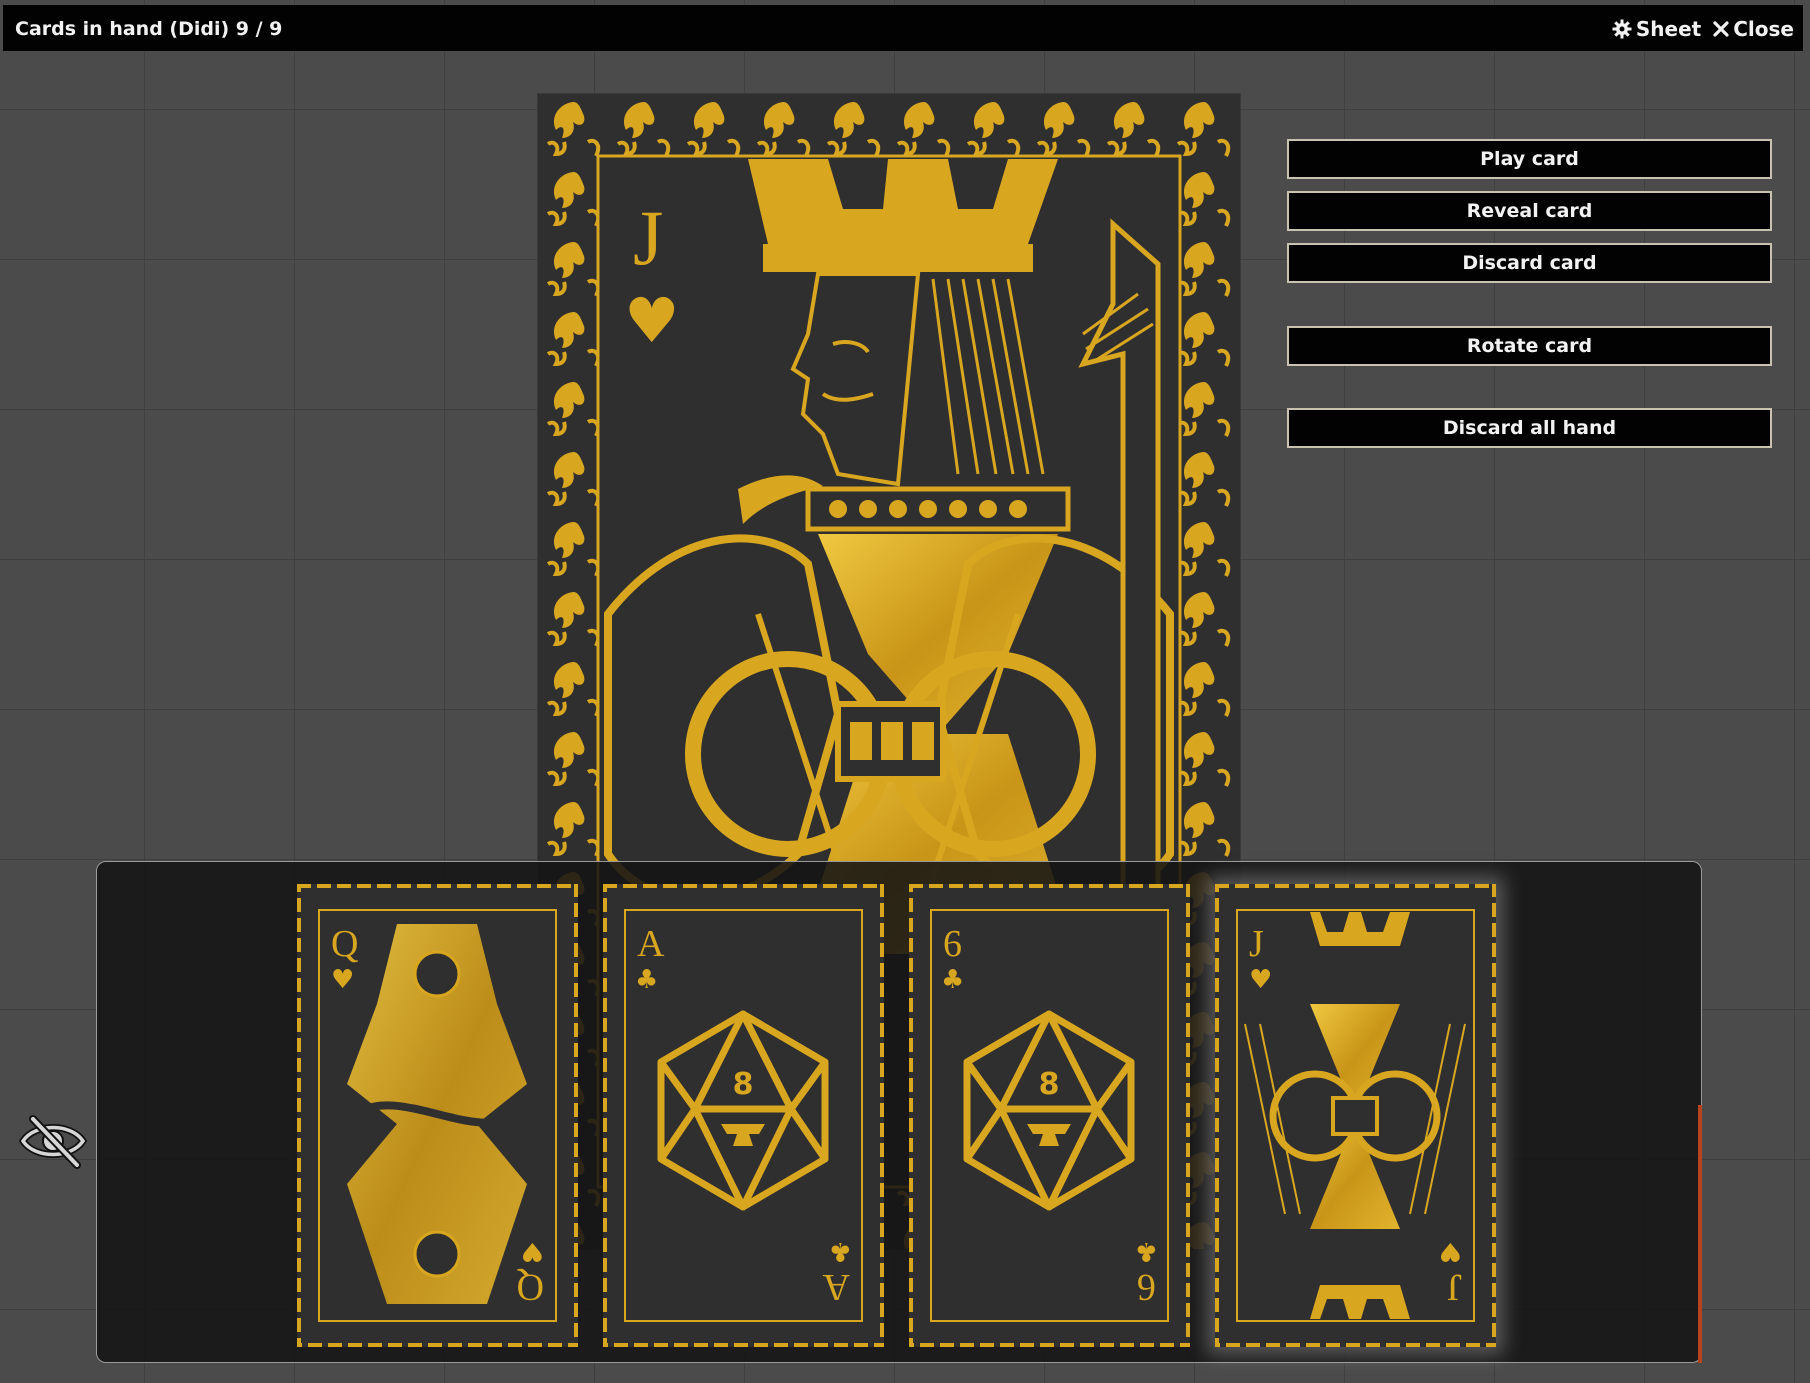 Image resolution: width=1810 pixels, height=1383 pixels. Describe the element at coordinates (836, 1287) in the screenshot. I see `card-rank-mirror: A` at that location.